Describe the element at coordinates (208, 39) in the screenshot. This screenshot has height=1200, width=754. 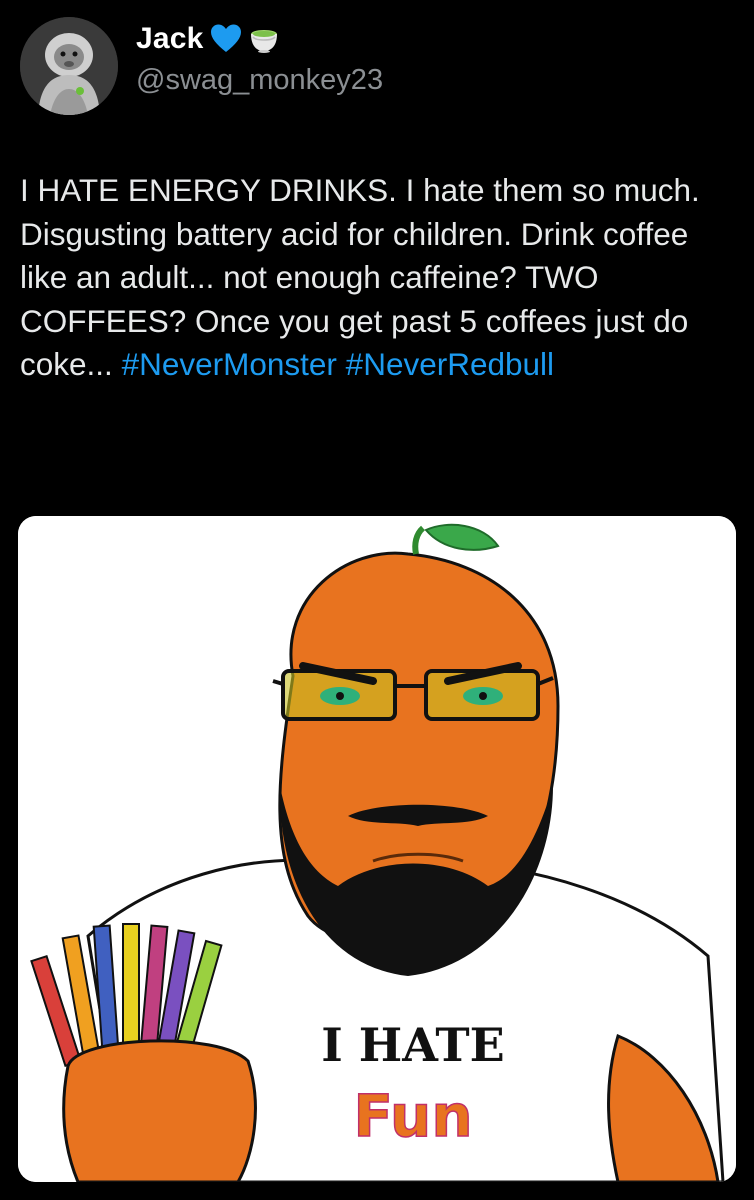
I see `author-name-row: Jack` at that location.